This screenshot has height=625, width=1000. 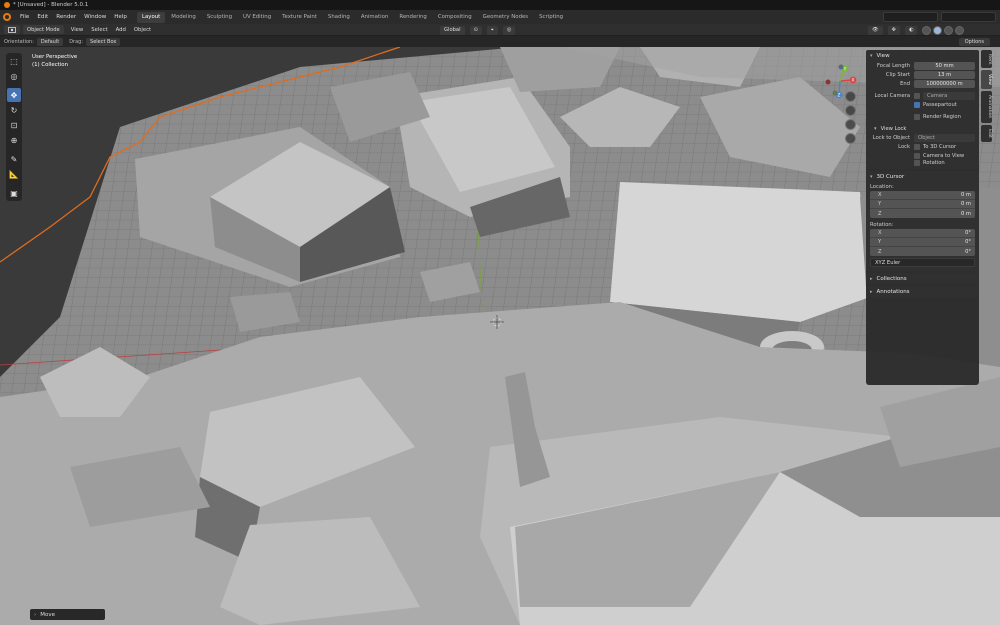 I want to click on collections-header: ▸ Collections, so click(x=922, y=278).